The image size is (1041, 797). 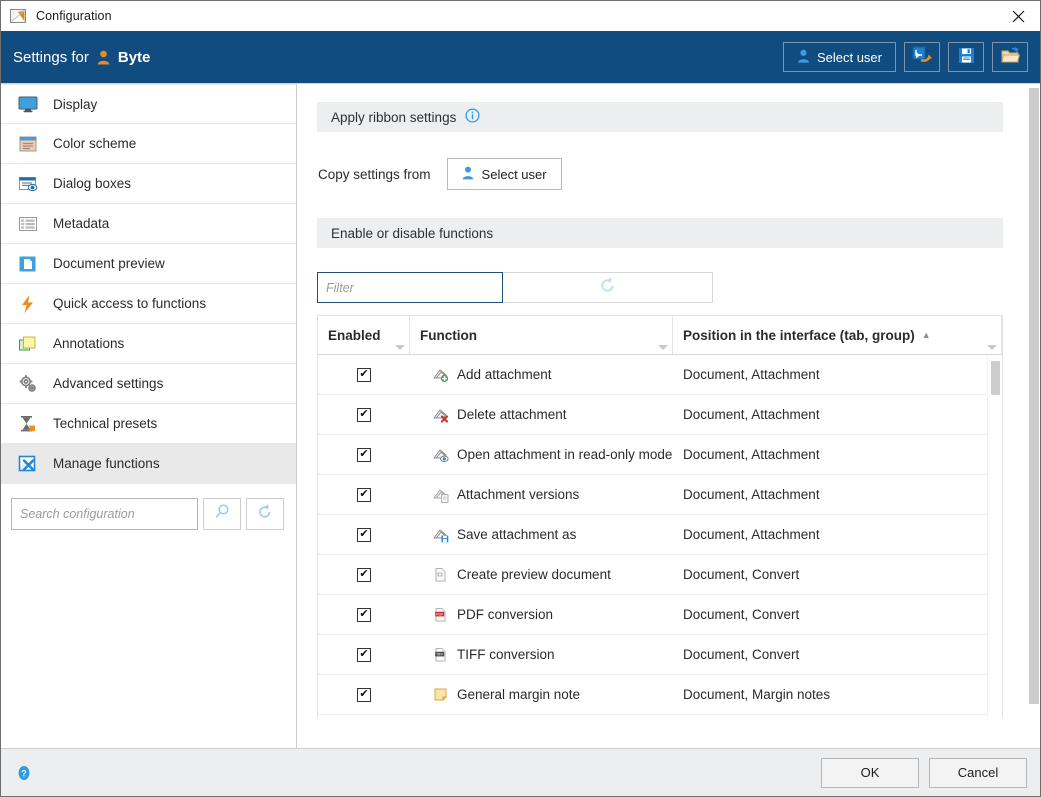 What do you see at coordinates (1010, 57) in the screenshot?
I see `open-folder-button` at bounding box center [1010, 57].